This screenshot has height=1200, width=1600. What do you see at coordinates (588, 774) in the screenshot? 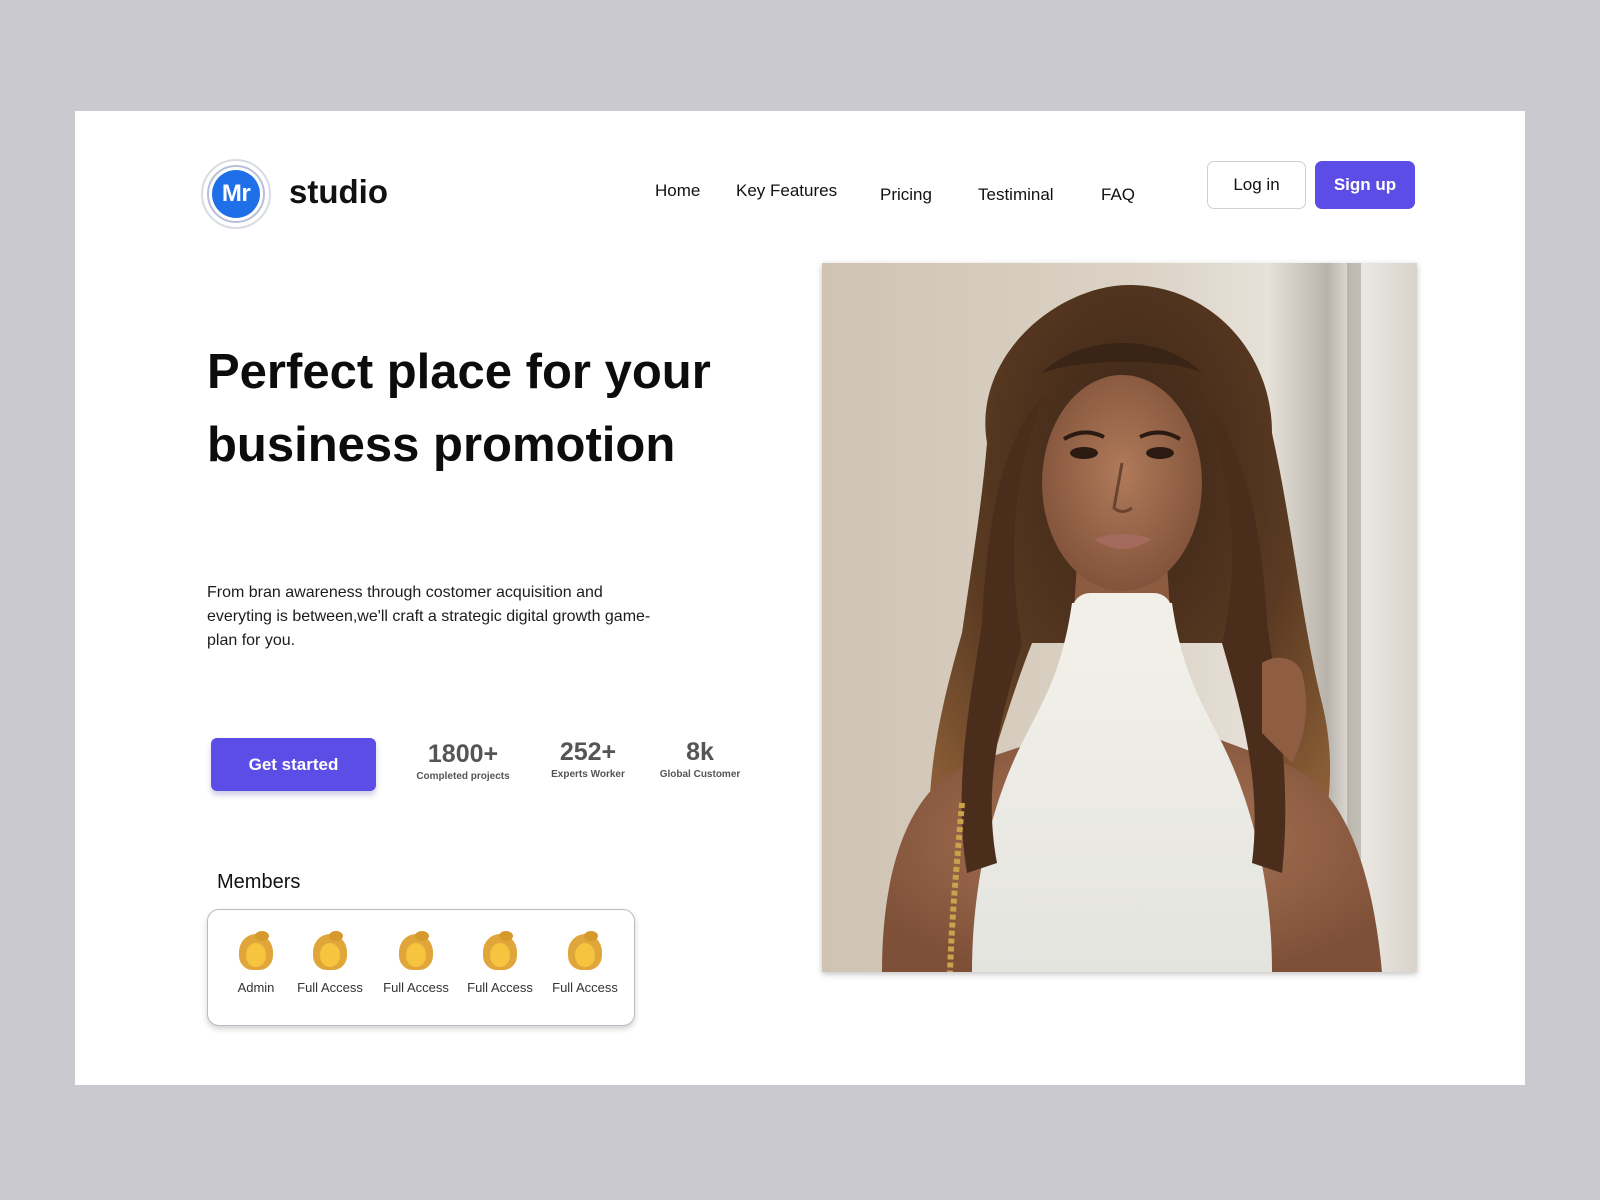
I see `stat-label: Experts Worker` at bounding box center [588, 774].